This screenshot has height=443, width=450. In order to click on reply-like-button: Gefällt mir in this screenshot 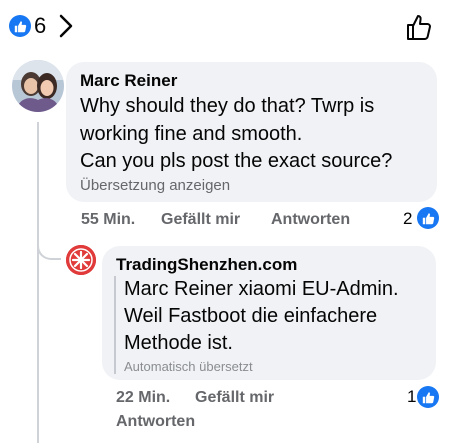, I will do `click(234, 398)`.